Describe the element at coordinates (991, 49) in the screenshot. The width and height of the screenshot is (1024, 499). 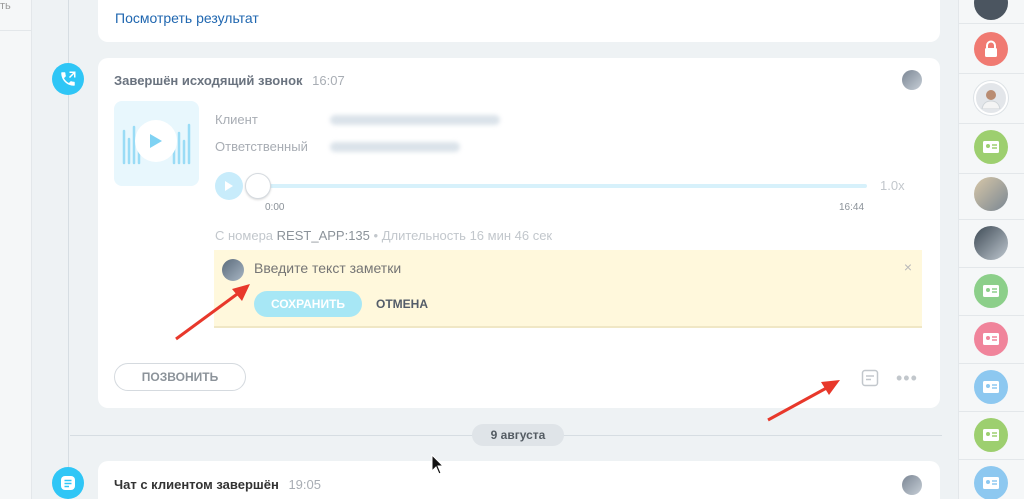
I see `lock-icon` at that location.